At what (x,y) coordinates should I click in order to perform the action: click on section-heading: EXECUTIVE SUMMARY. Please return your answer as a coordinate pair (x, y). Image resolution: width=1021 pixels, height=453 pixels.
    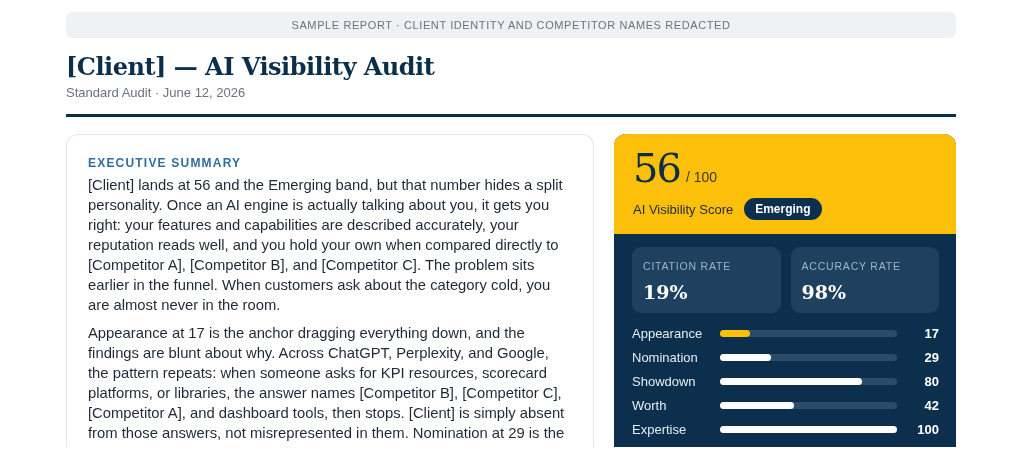
    Looking at the image, I should click on (165, 163).